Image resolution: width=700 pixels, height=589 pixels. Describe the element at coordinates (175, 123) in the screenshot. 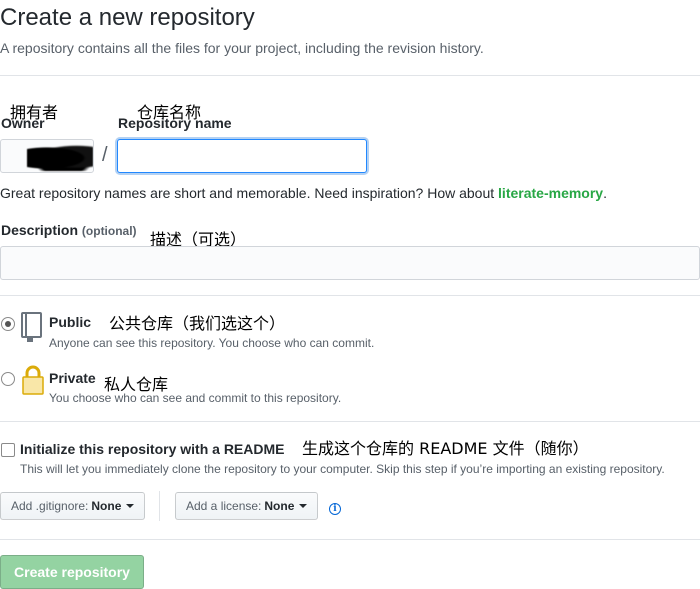

I see `repo-name-label: Repository name` at that location.